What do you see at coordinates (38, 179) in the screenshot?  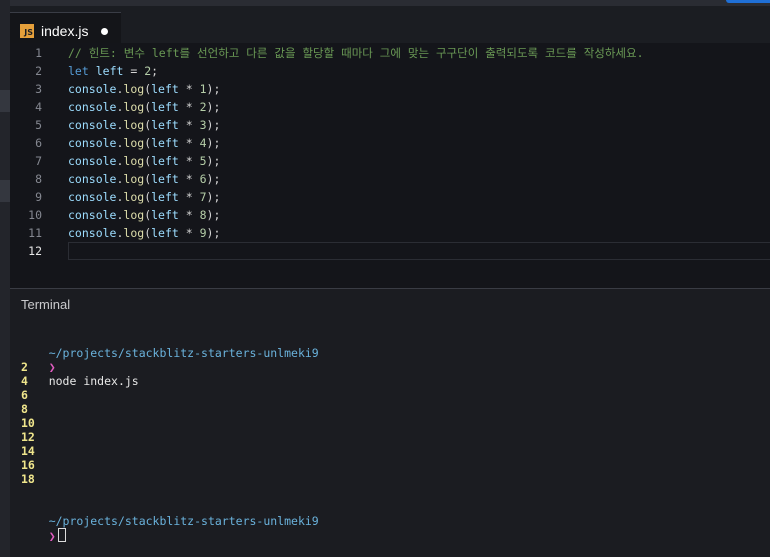 I see `line-number: 8` at bounding box center [38, 179].